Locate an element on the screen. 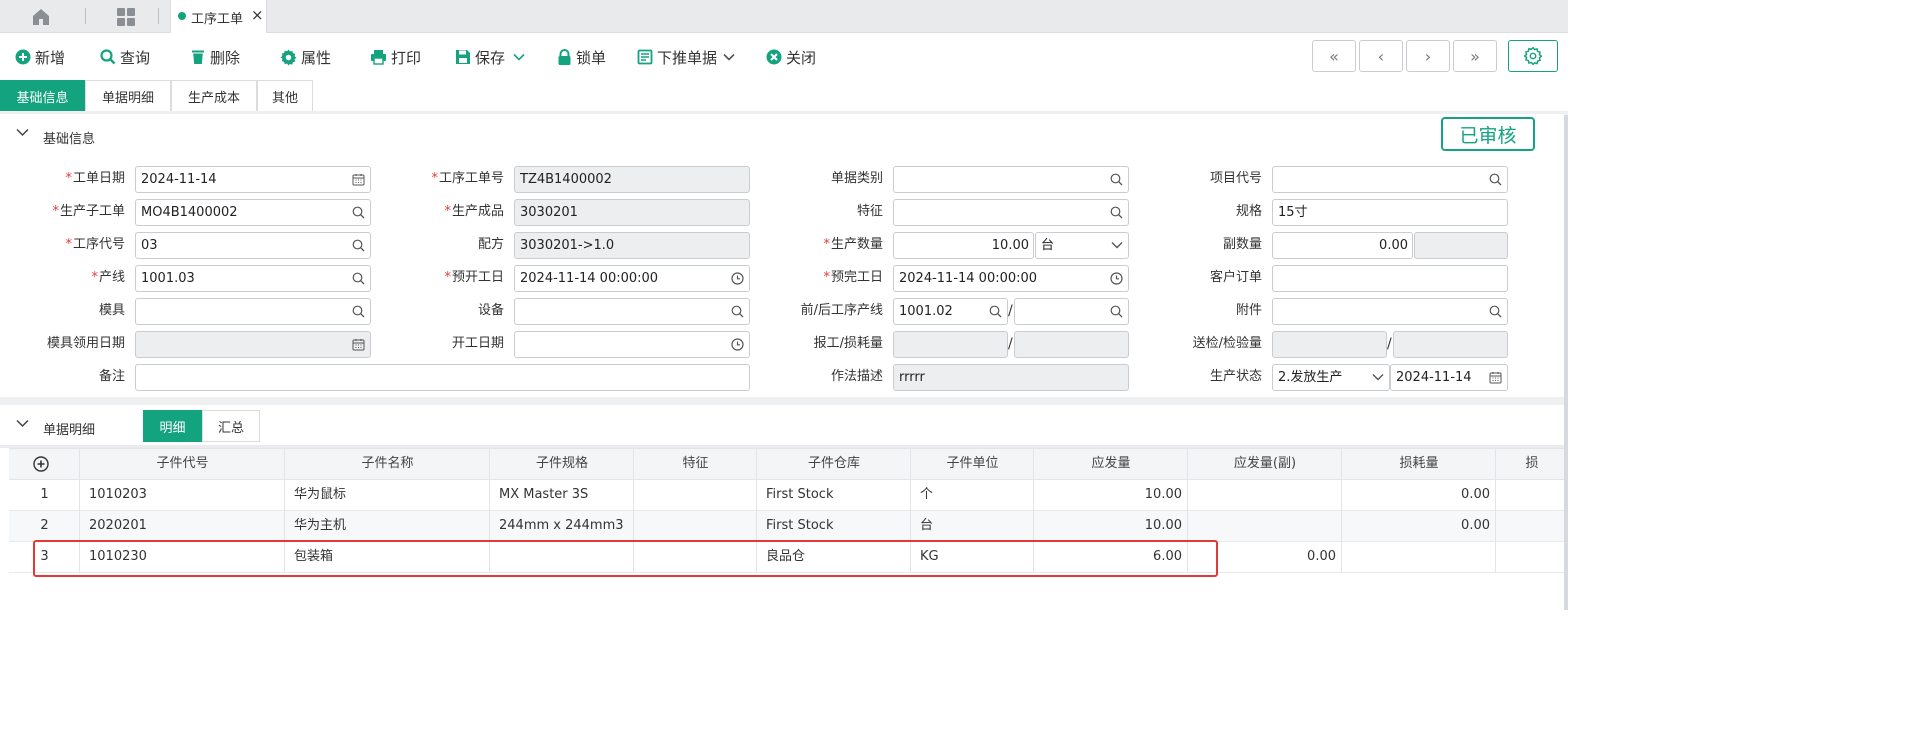 The height and width of the screenshot is (744, 1911). prod-status-select: 2.发放生产 is located at coordinates (1331, 377).